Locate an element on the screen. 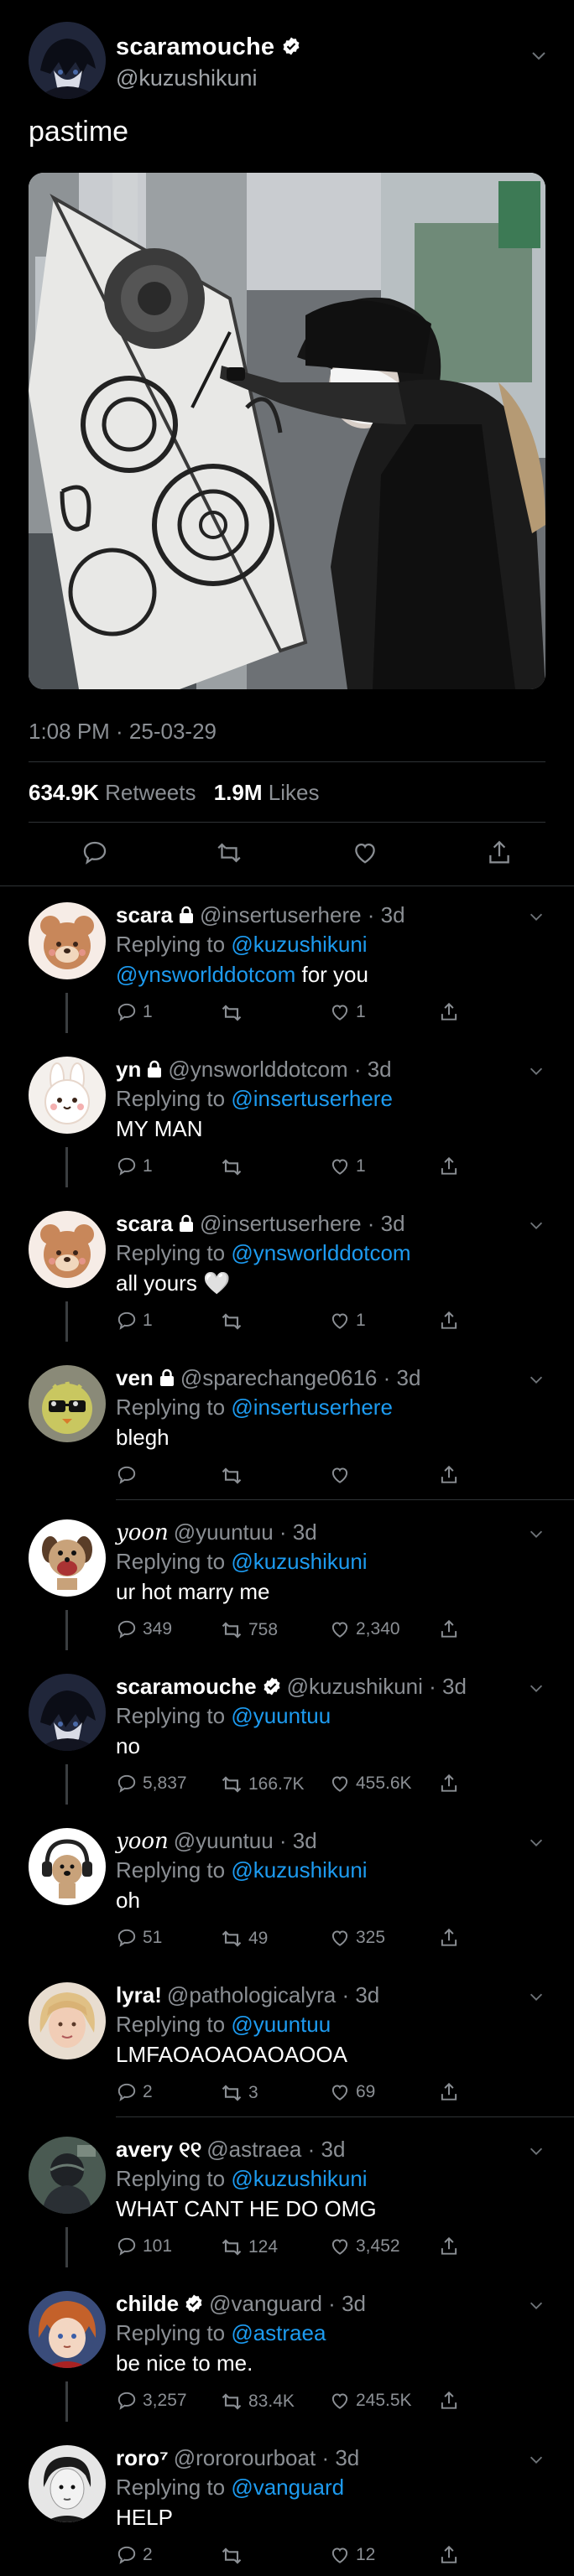 The image size is (574, 2576). user-handle: @ynsworlddotcom · 3d is located at coordinates (279, 1069).